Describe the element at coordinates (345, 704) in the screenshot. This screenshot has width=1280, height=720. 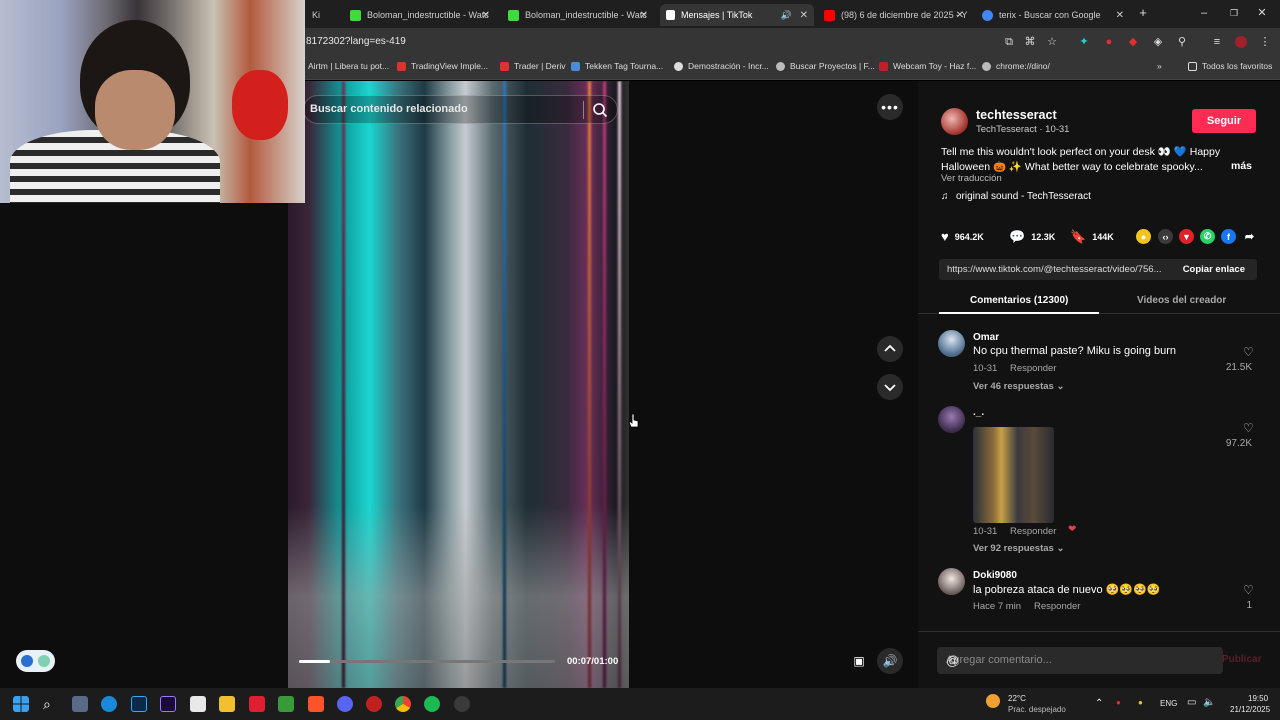
I see `discord-icon` at that location.